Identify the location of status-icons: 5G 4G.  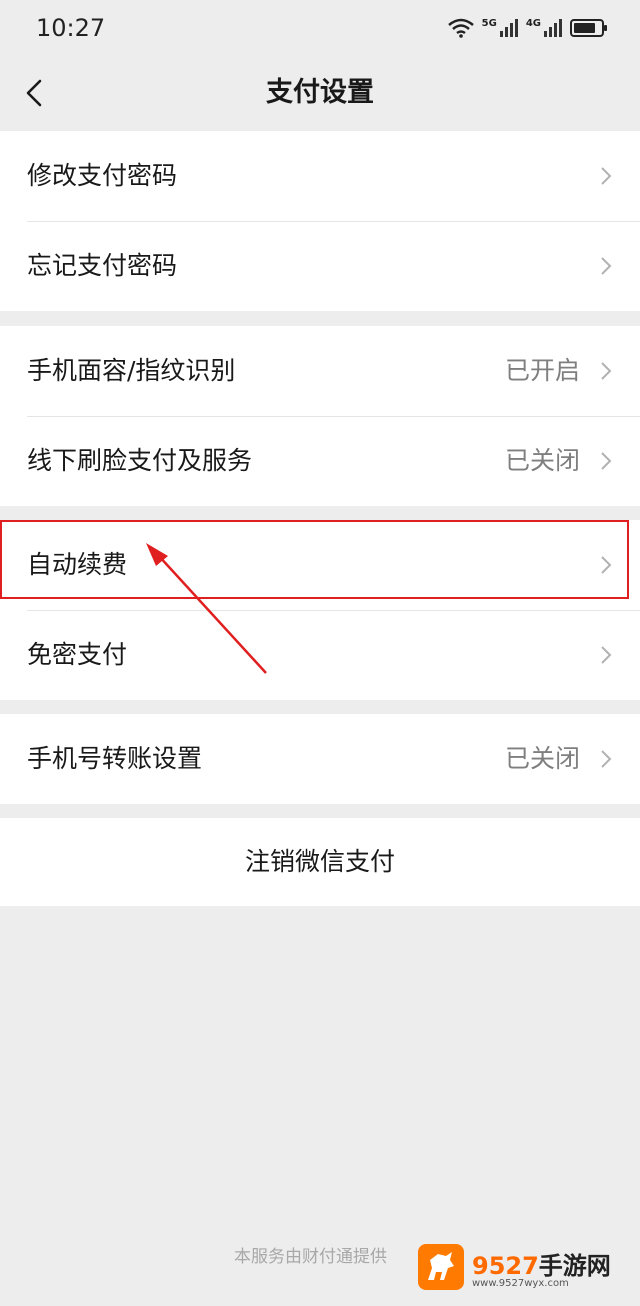
(527, 28).